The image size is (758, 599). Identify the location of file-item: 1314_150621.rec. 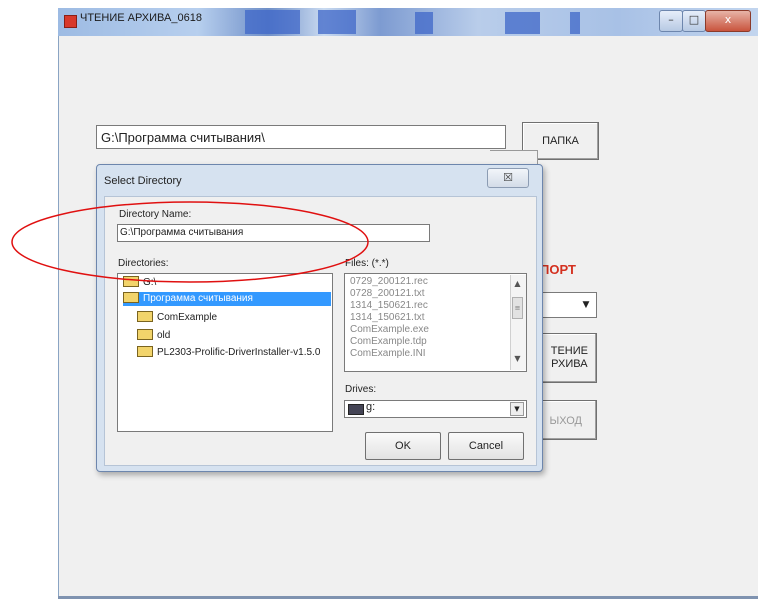
(389, 305).